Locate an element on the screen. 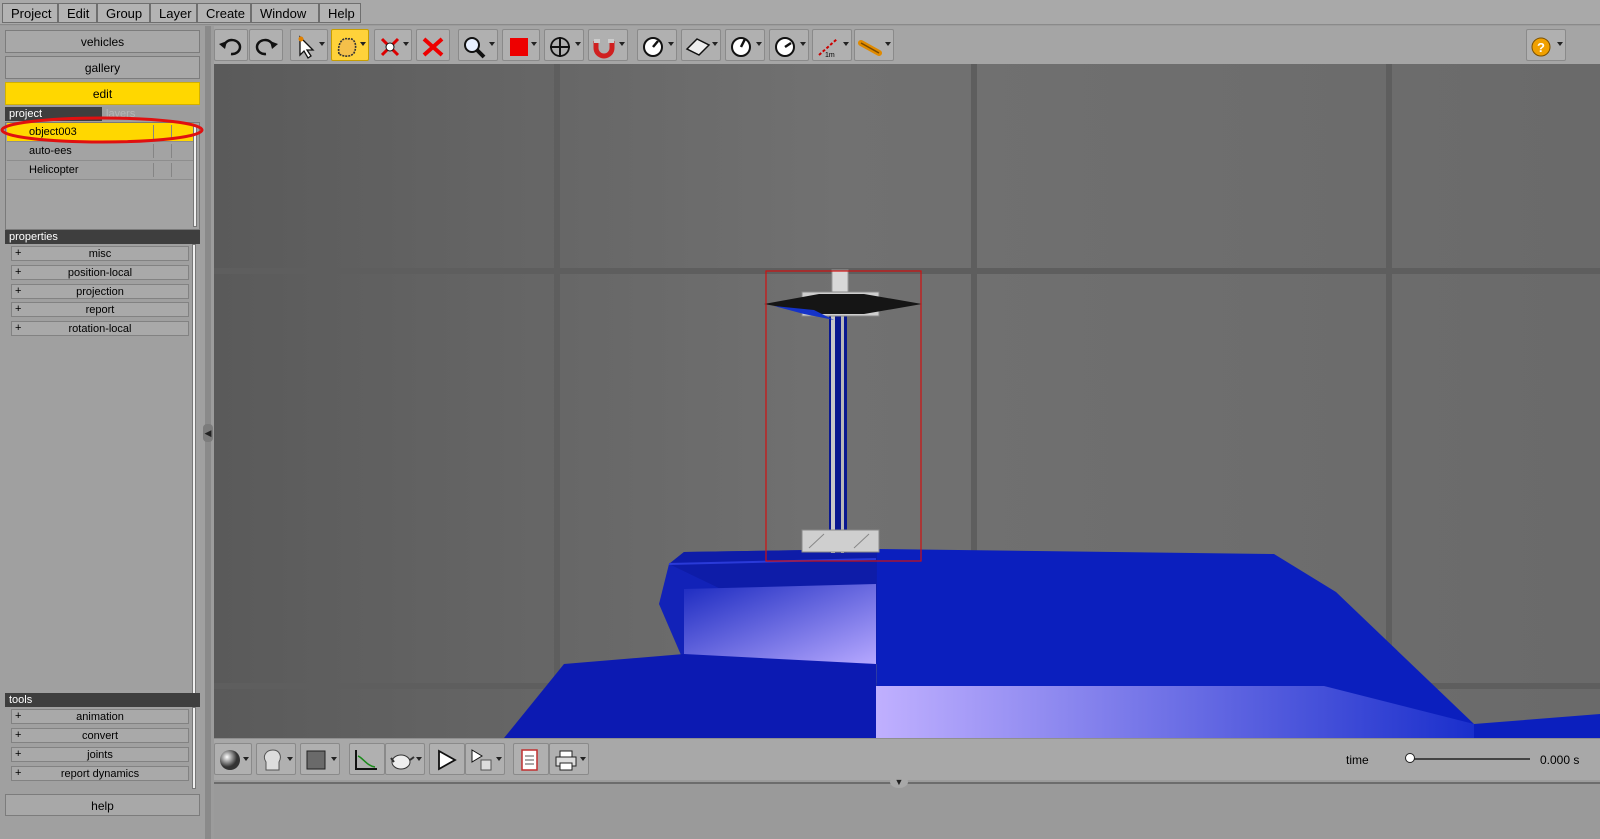  output-console: ▼ is located at coordinates (907, 807).